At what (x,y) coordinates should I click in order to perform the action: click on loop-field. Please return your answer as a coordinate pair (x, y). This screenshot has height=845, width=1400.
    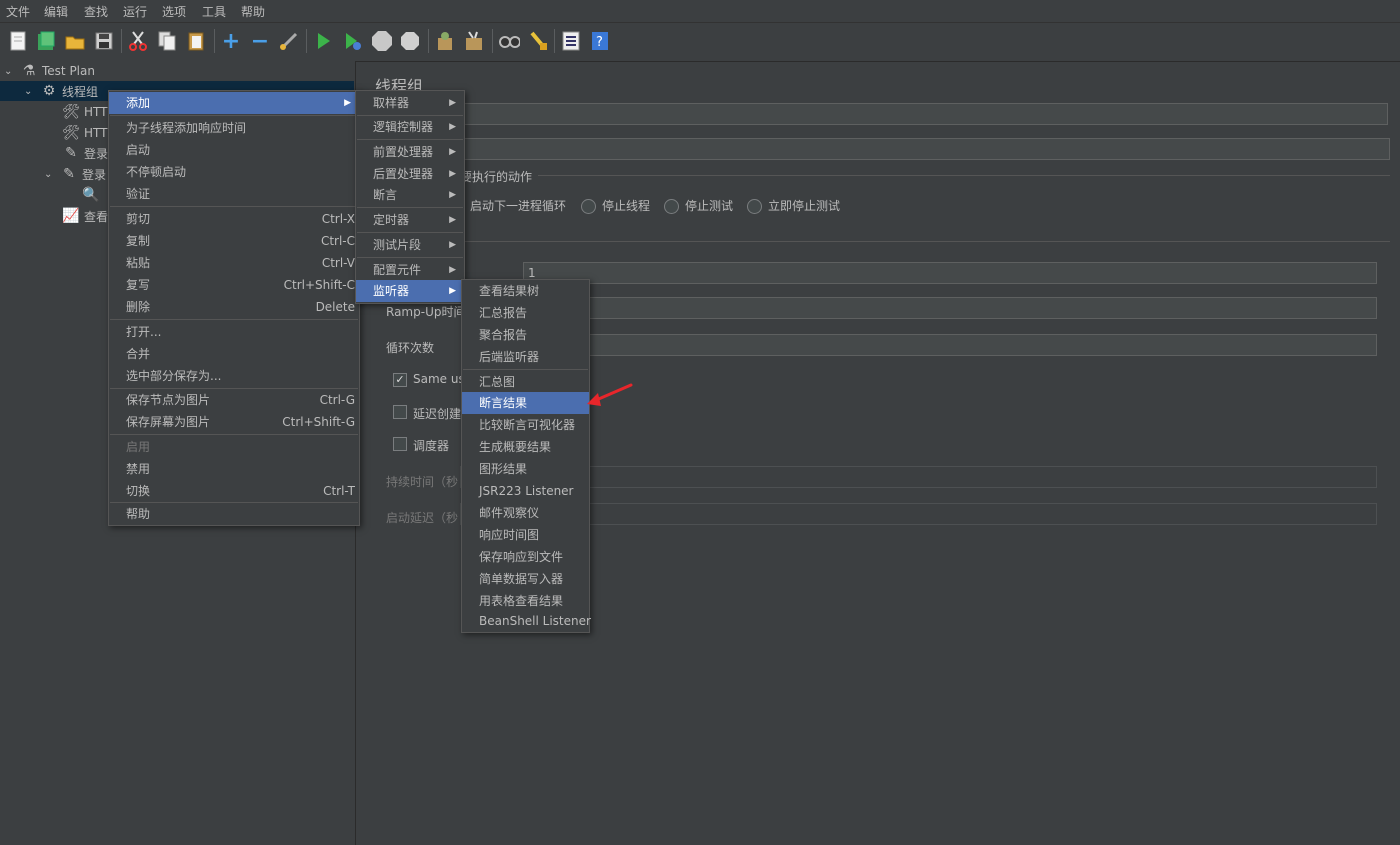
    Looking at the image, I should click on (950, 345).